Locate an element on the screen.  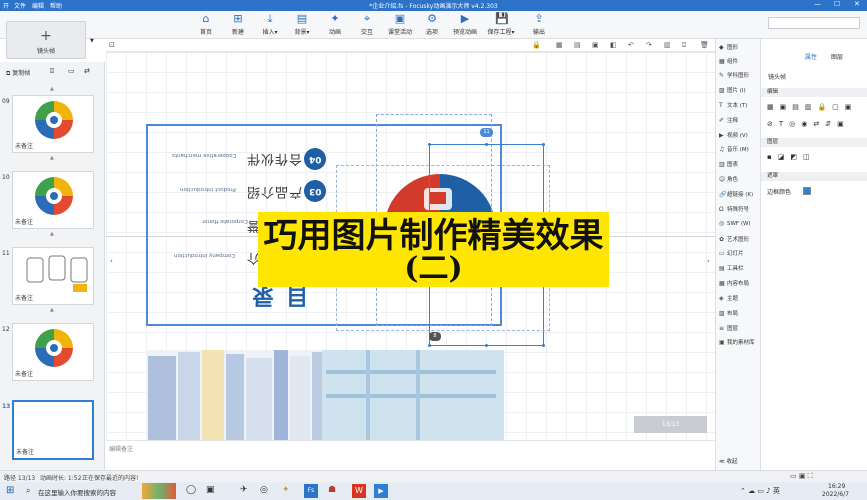
lens-dropdown-icon: ▼ is located at coordinates (92, 41).